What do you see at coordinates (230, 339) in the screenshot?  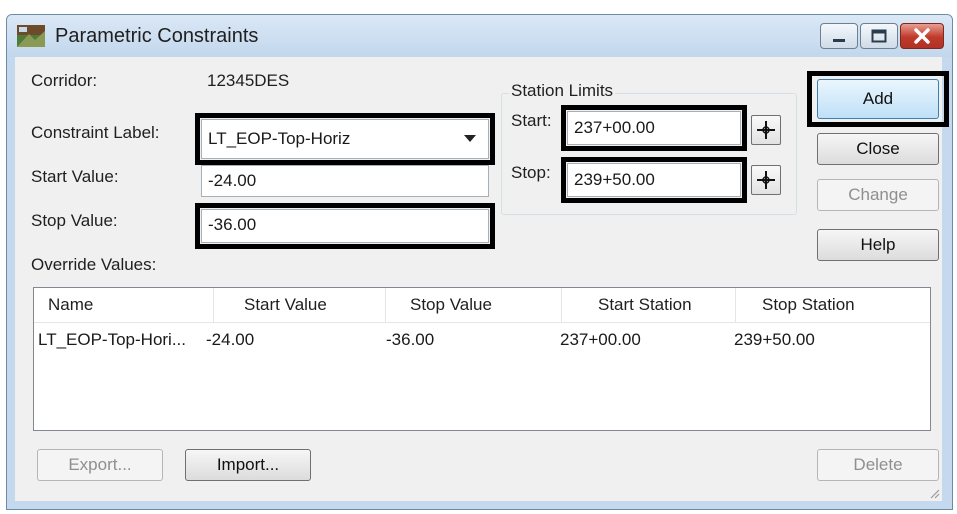 I see `cell-start-value: -24.00` at bounding box center [230, 339].